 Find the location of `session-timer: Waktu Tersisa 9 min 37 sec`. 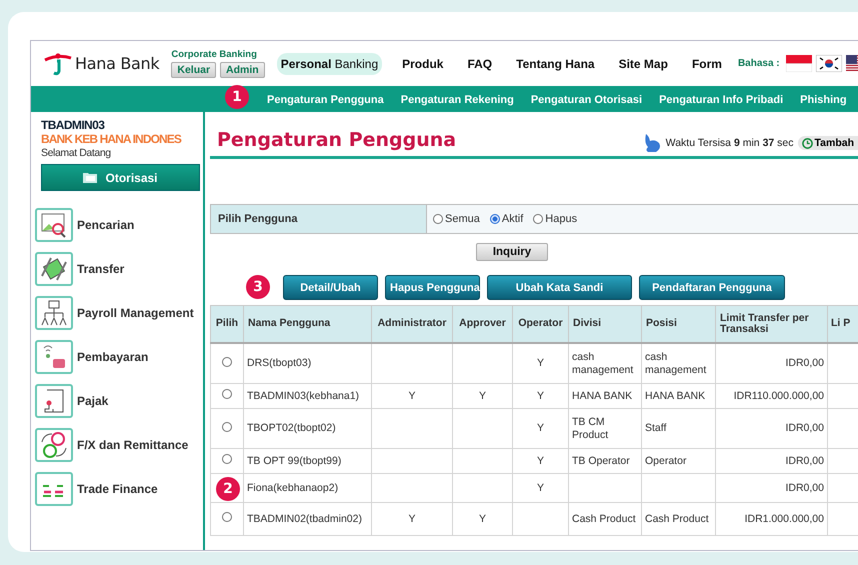

session-timer: Waktu Tersisa 9 min 37 sec is located at coordinates (730, 143).